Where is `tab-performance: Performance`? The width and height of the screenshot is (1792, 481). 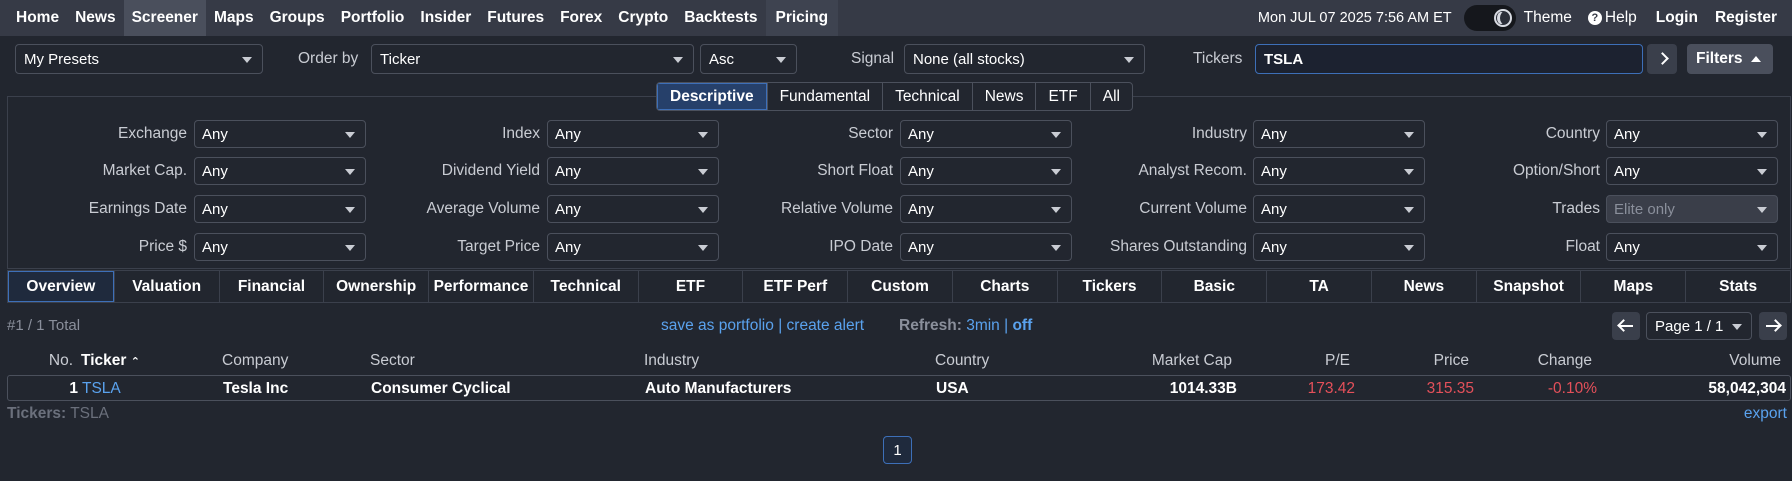
tab-performance: Performance is located at coordinates (480, 286).